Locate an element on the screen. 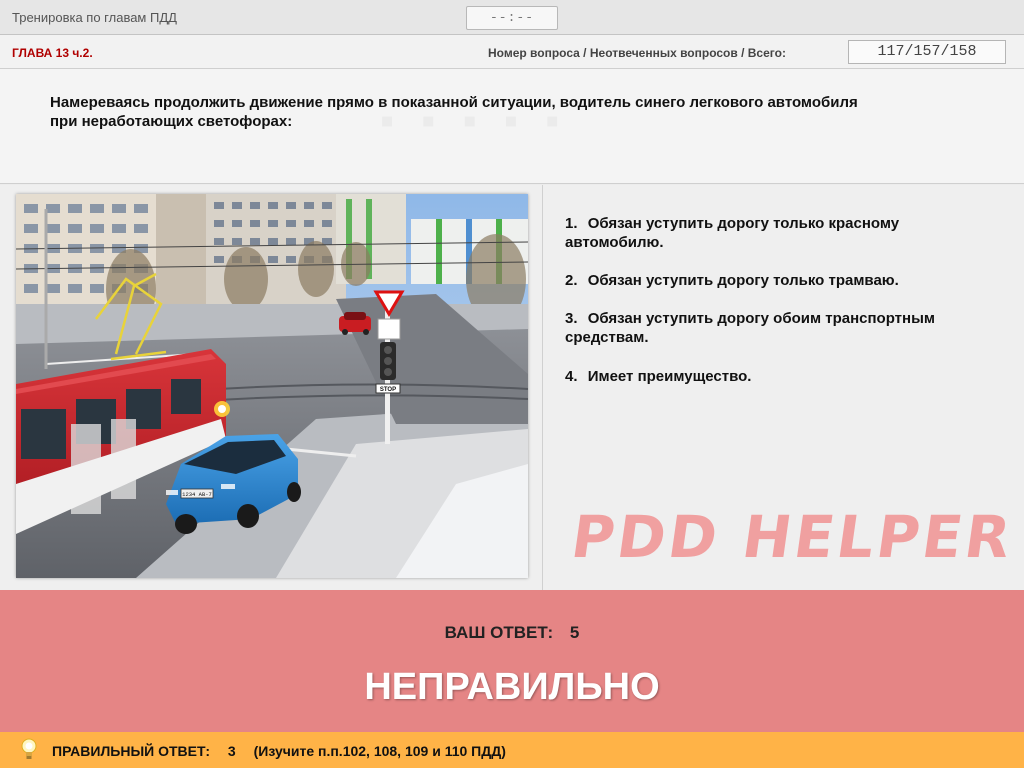 The width and height of the screenshot is (1024, 768). app-title: Тренировка по главам ПДД is located at coordinates (94, 17).